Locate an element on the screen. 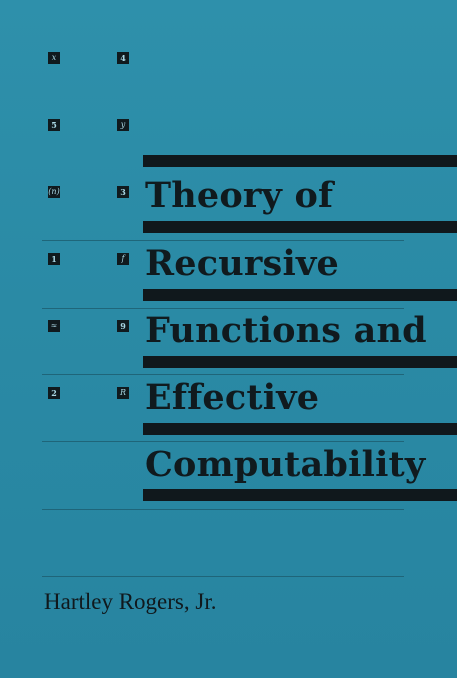 This screenshot has height=678, width=457. symbol-label: (n) is located at coordinates (54, 191).